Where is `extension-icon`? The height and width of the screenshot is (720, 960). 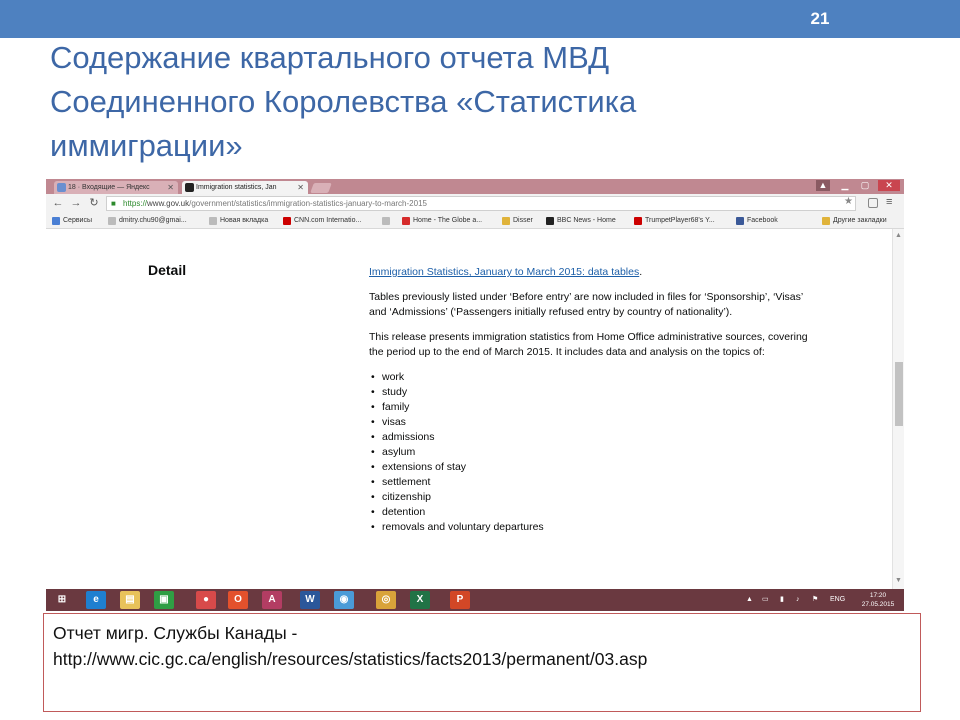 extension-icon is located at coordinates (873, 203).